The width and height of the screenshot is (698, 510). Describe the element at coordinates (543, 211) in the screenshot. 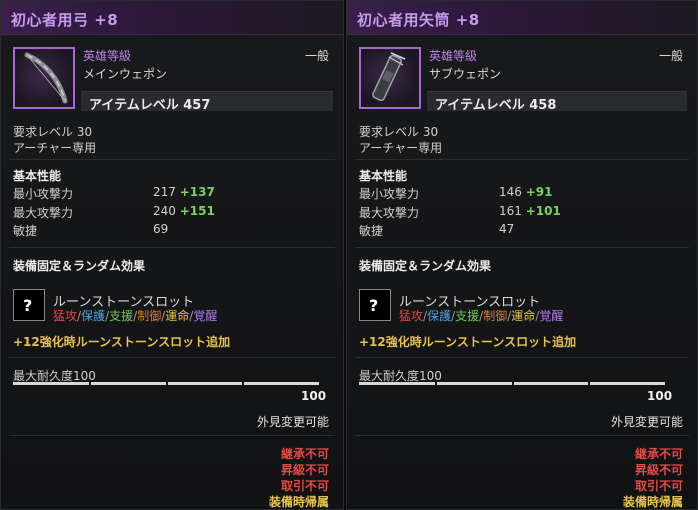

I see `stat-bonus: +101` at that location.